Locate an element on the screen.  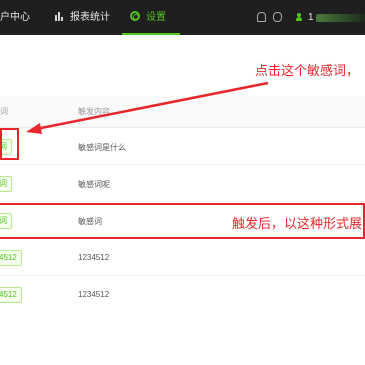
annotation-triggered-hint: 触发后，以这种形式展 is located at coordinates (297, 223).